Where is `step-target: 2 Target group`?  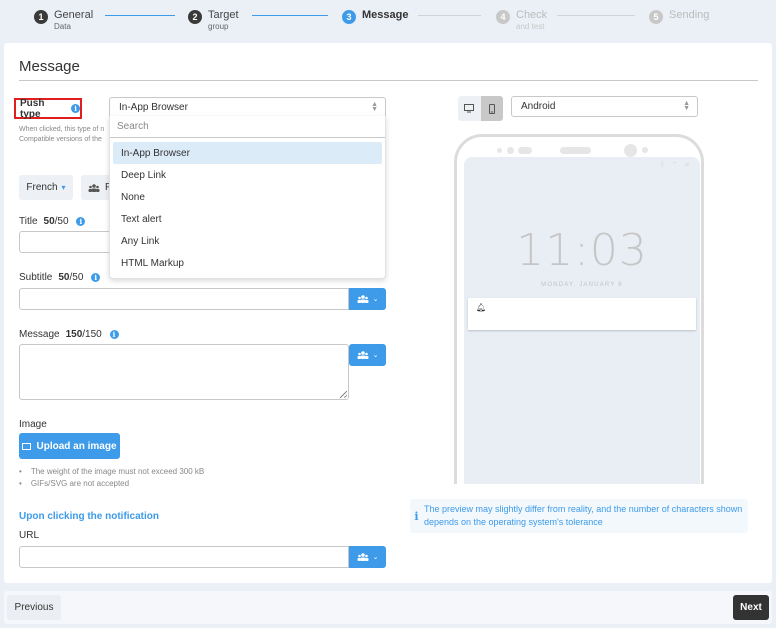
step-target: 2 Target group is located at coordinates (213, 21).